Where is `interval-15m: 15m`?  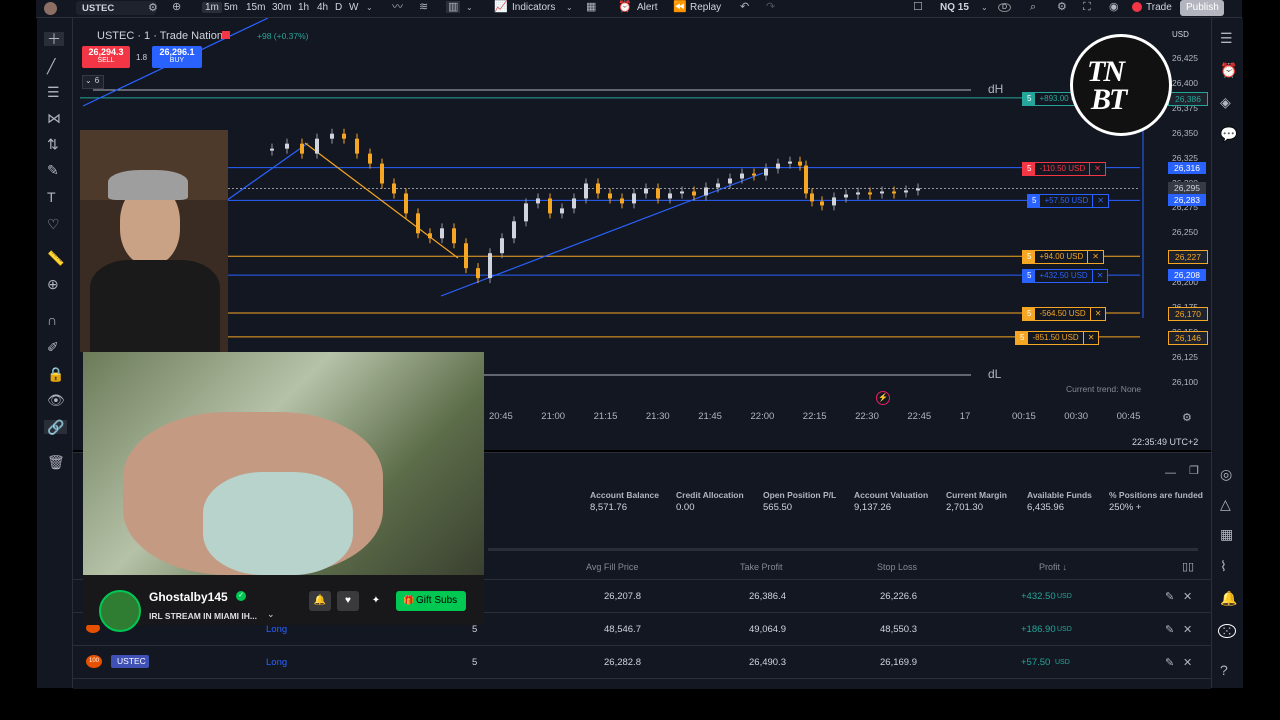 interval-15m: 15m is located at coordinates (255, 7).